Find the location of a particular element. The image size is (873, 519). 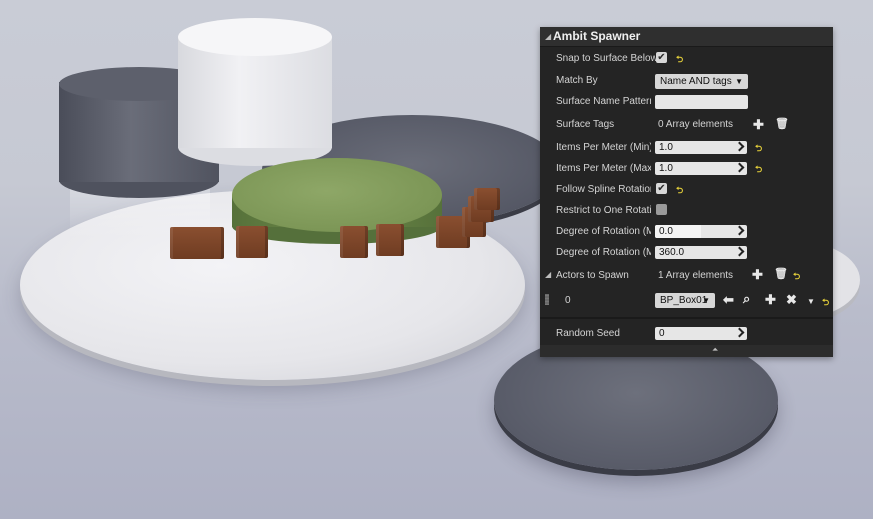

property-label: Follow Spline Rotation is located at coordinates (603, 189).